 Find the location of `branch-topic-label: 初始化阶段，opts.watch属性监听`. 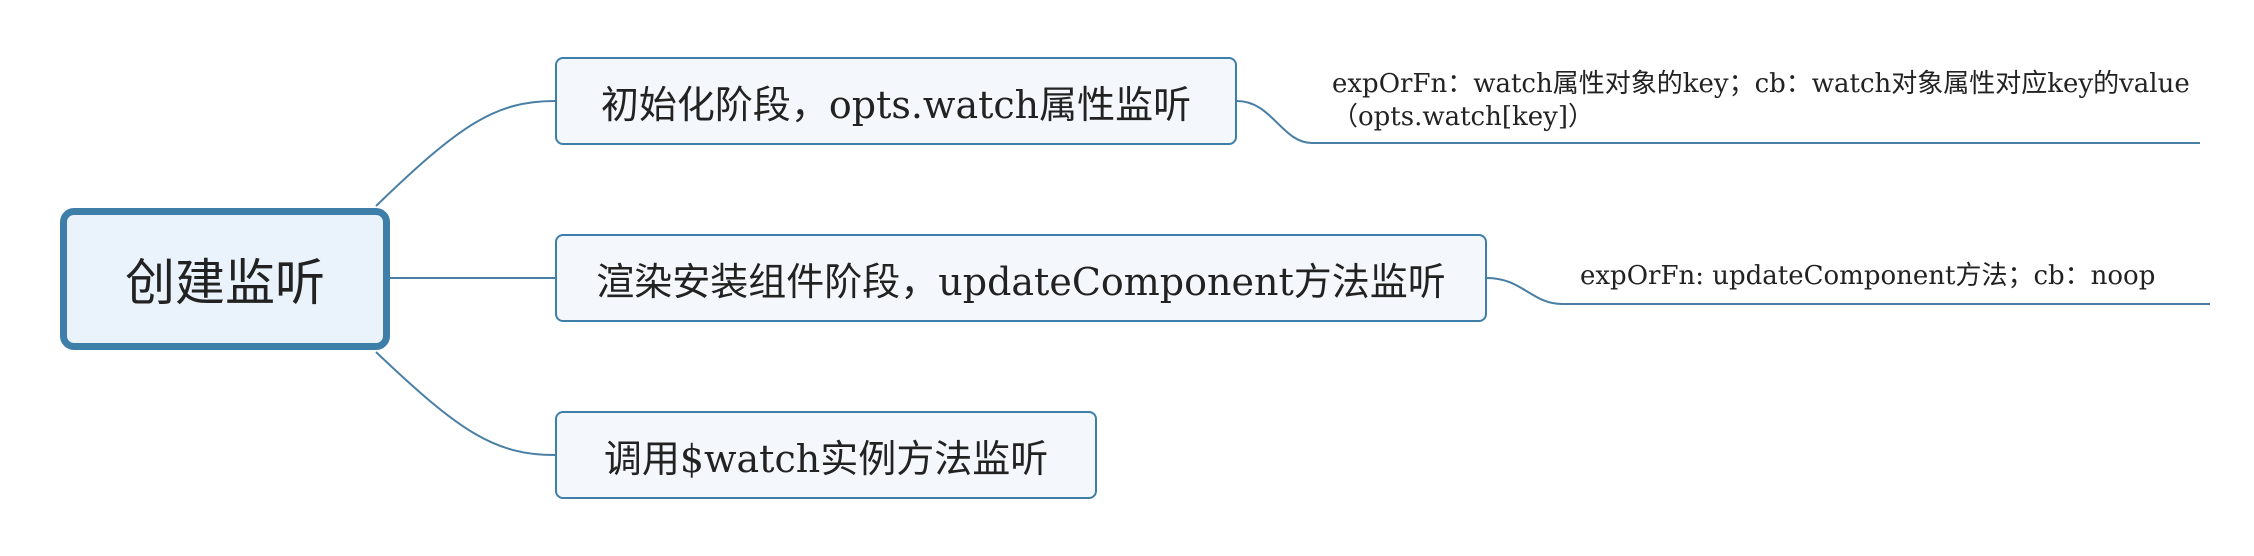

branch-topic-label: 初始化阶段，opts.watch属性监听 is located at coordinates (896, 104).